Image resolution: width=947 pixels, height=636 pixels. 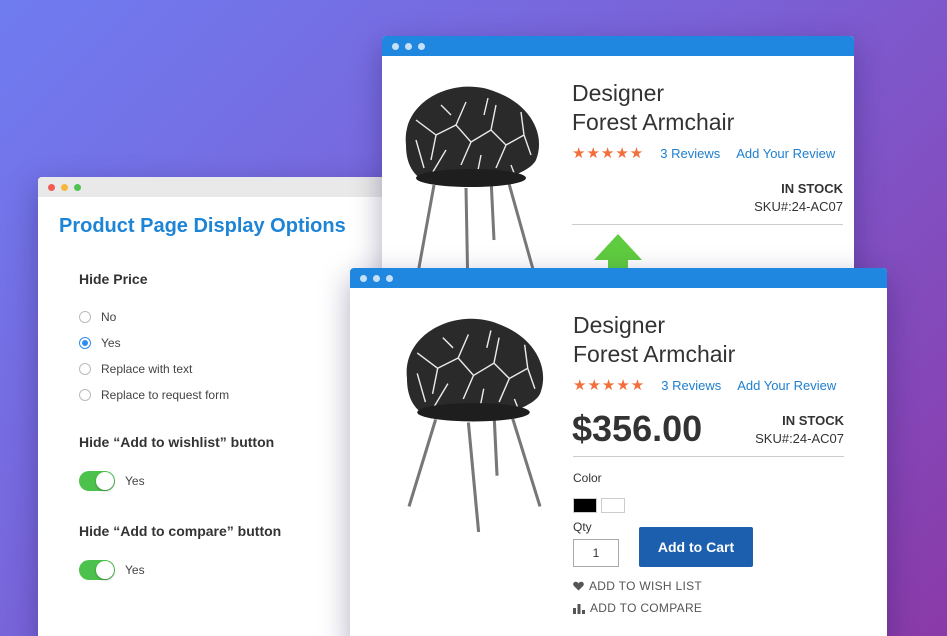 I want to click on options-titlebar, so click(x=218, y=187).